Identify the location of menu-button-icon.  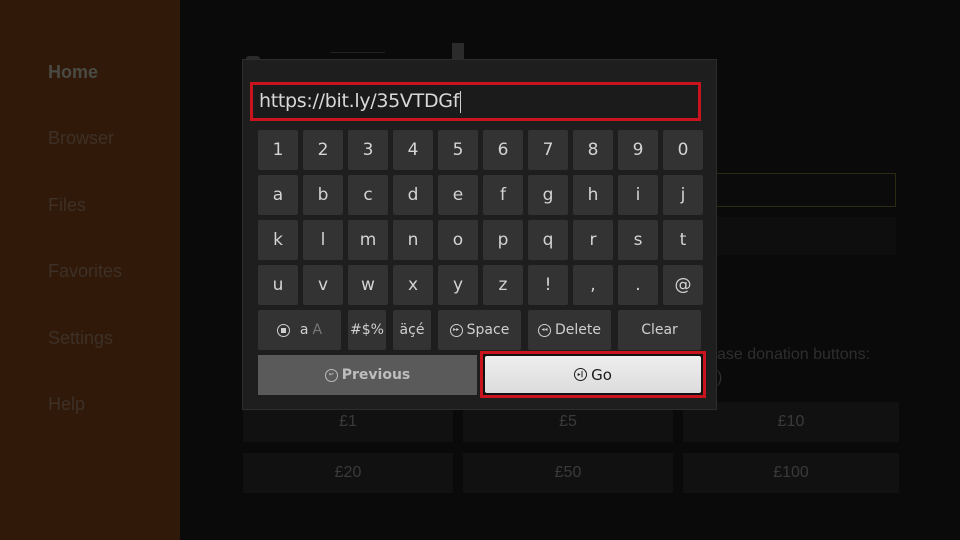
(283, 330).